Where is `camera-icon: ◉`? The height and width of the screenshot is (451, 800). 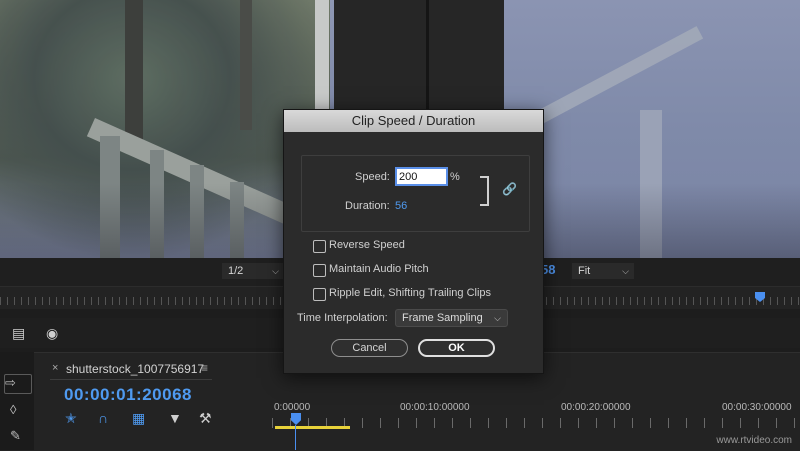 camera-icon: ◉ is located at coordinates (52, 333).